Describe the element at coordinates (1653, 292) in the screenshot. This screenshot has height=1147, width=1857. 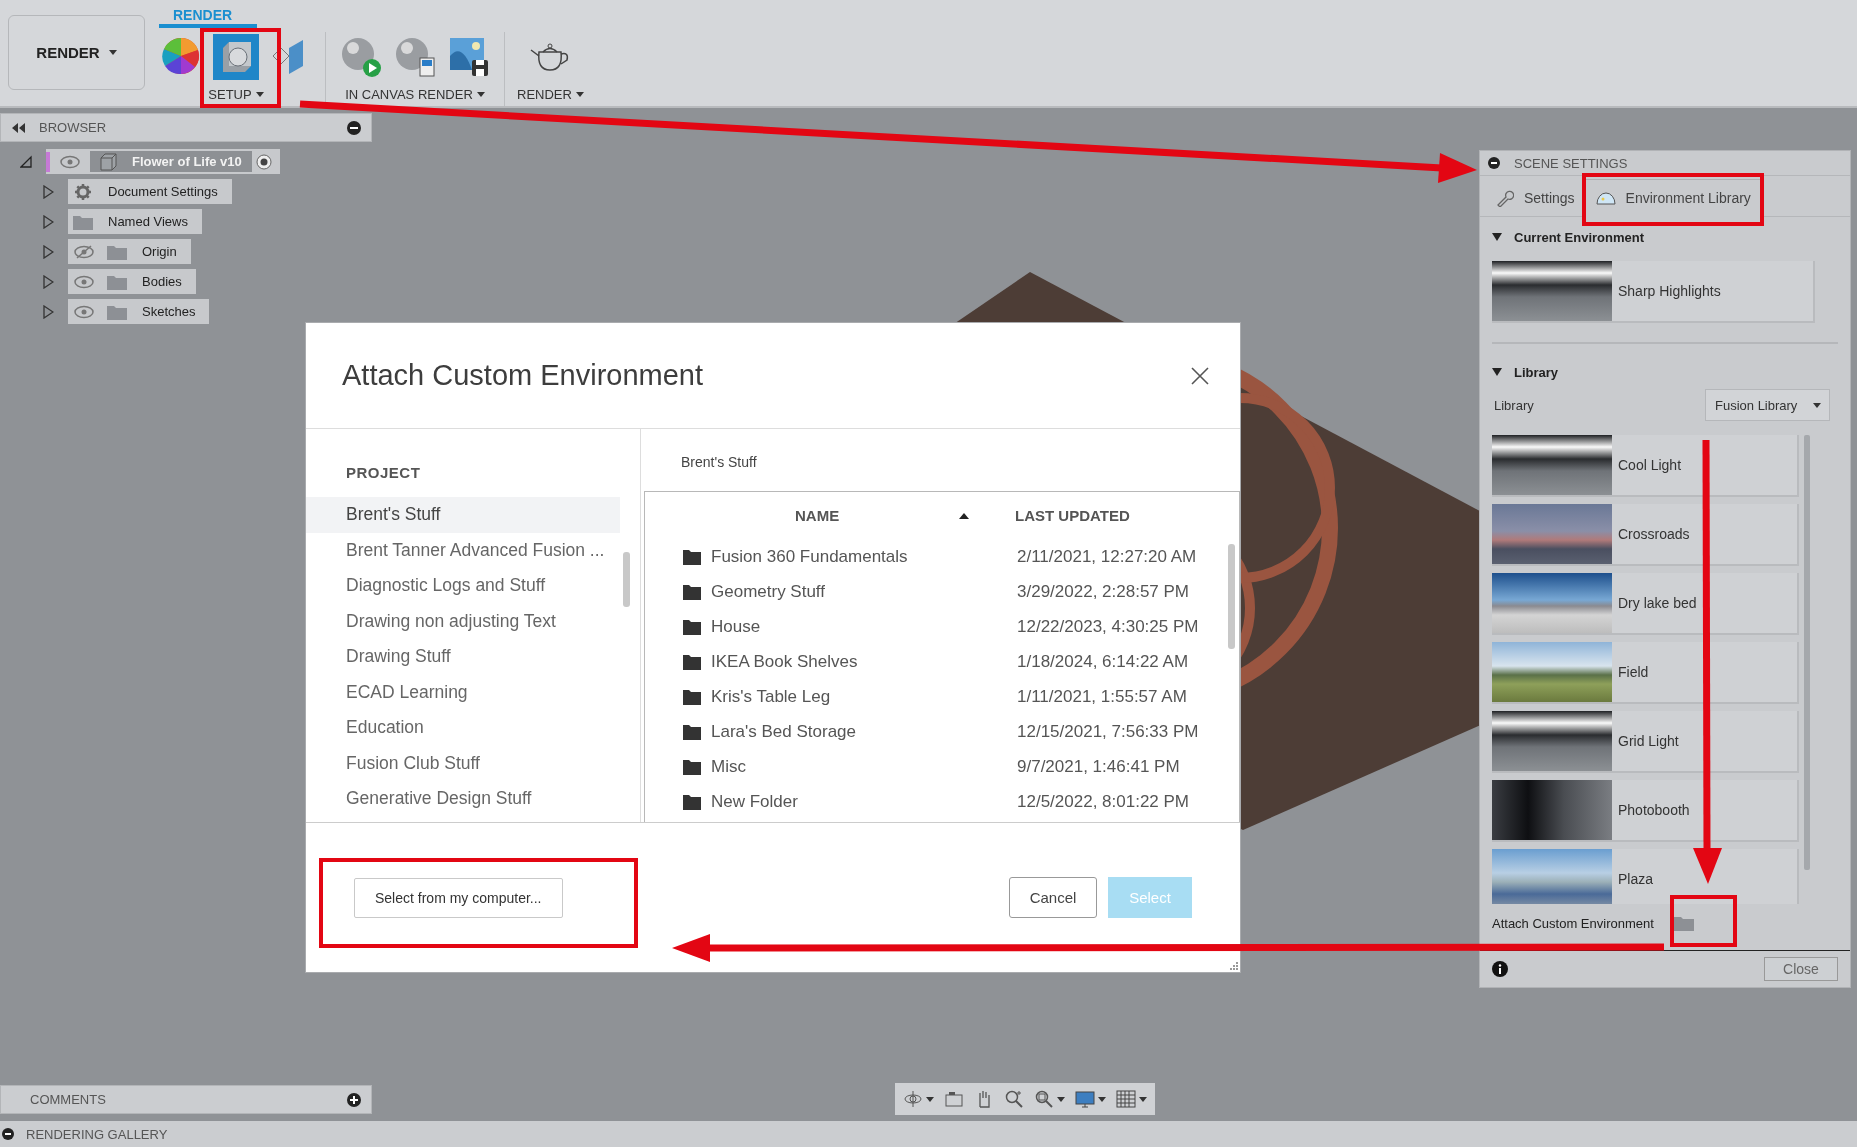
I see `environment-item: Sharp Highlights` at that location.